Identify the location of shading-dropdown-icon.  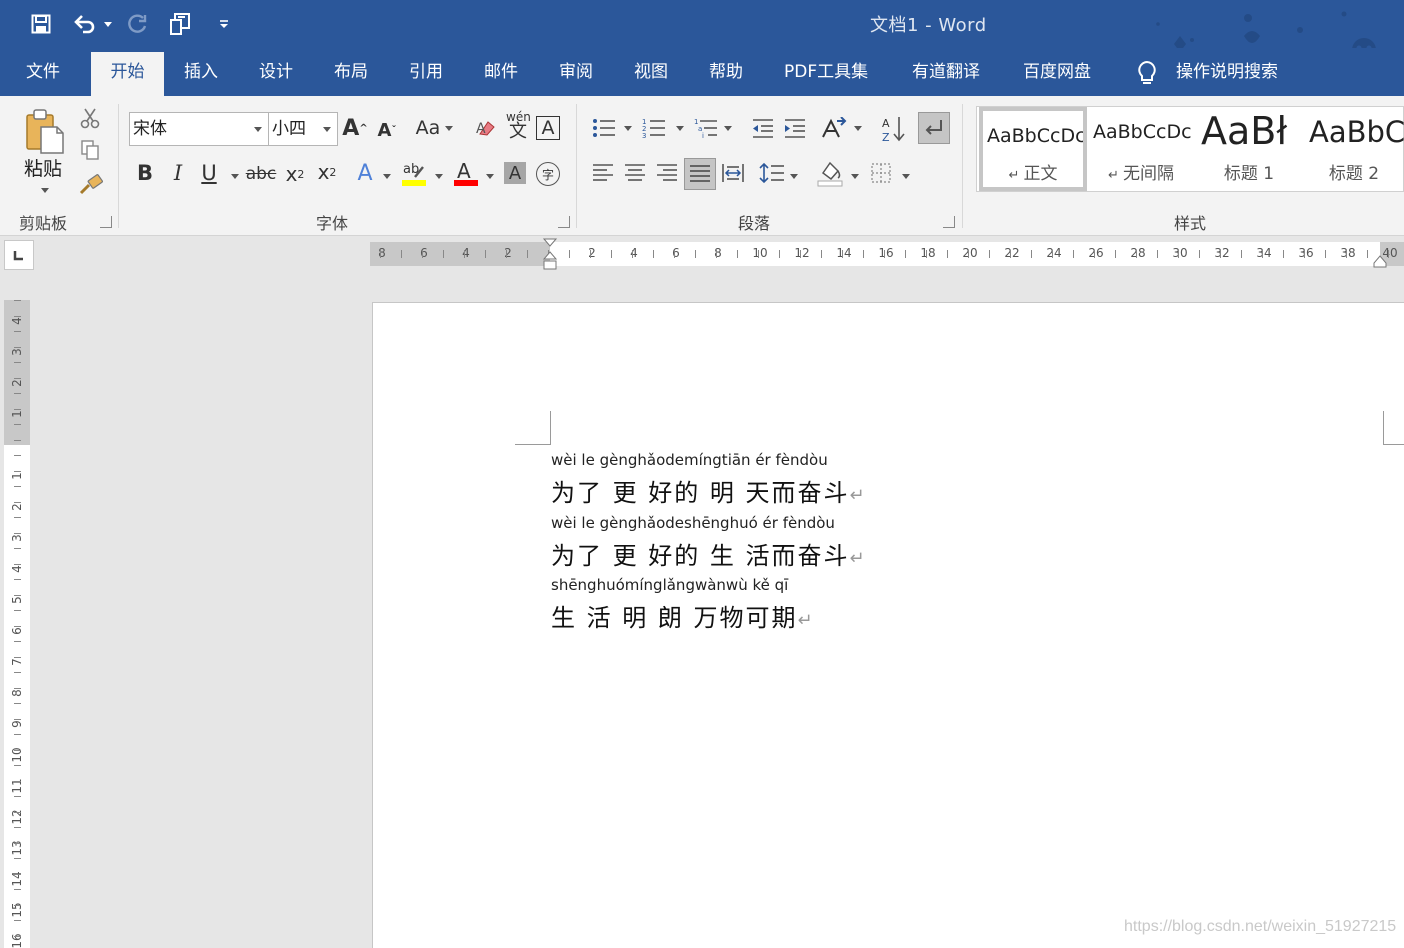
(855, 176).